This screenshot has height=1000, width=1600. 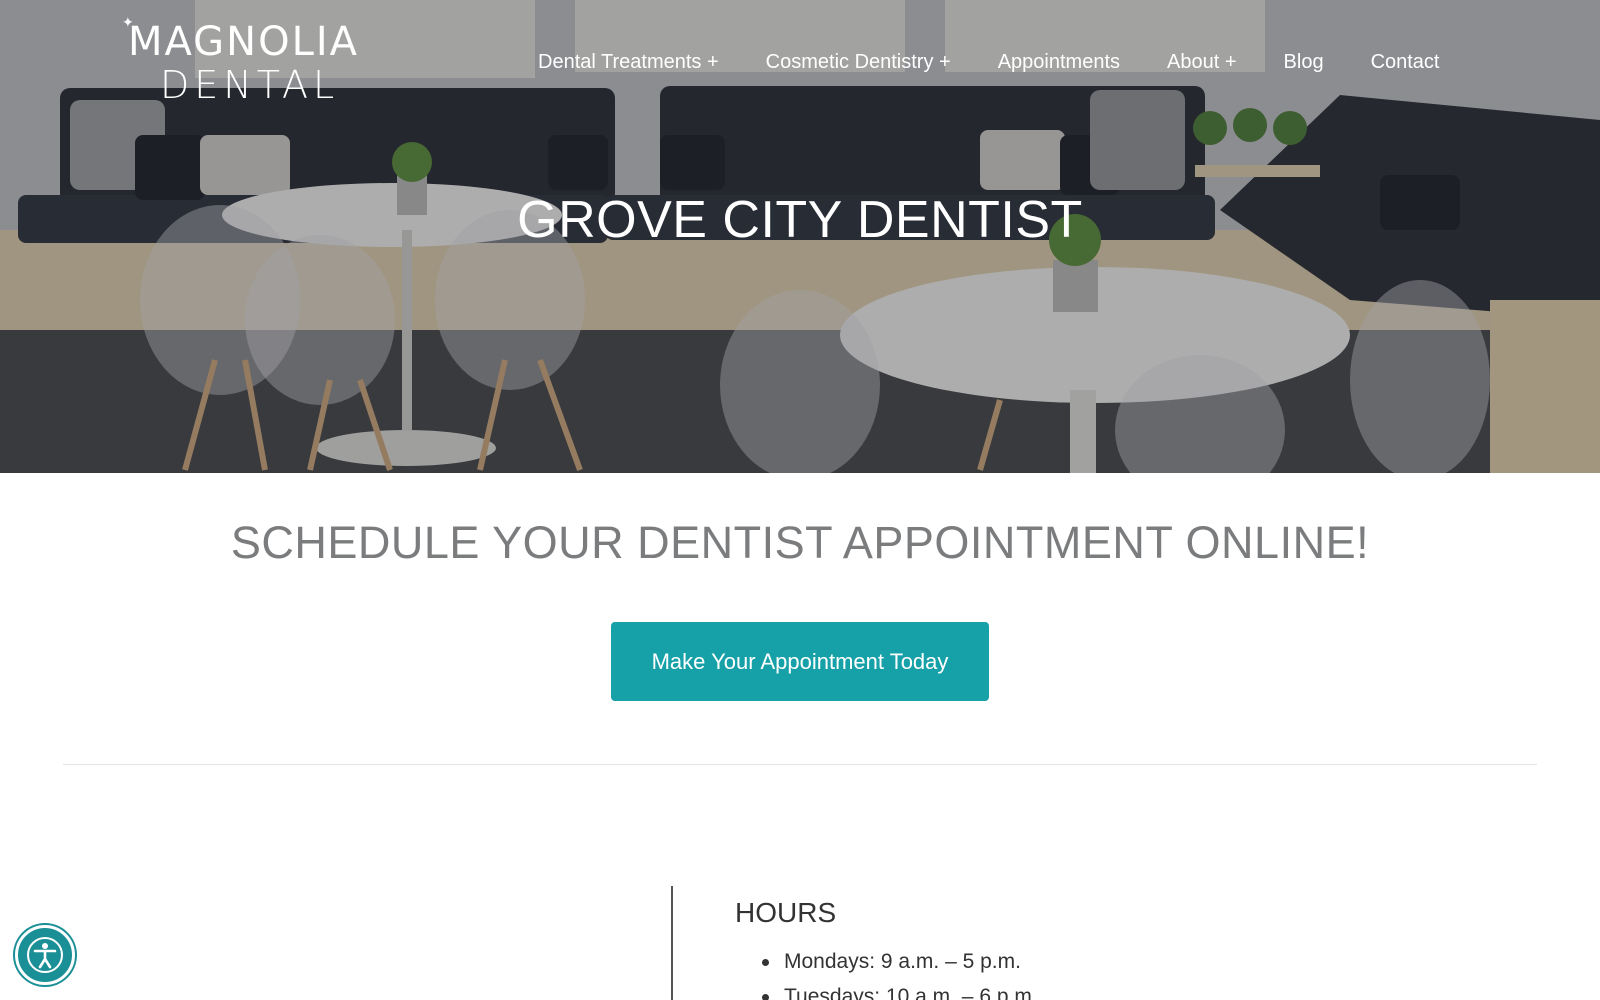 What do you see at coordinates (858, 62) in the screenshot?
I see `nav-cosmetic-dentistry: Cosmetic Dentistry +` at bounding box center [858, 62].